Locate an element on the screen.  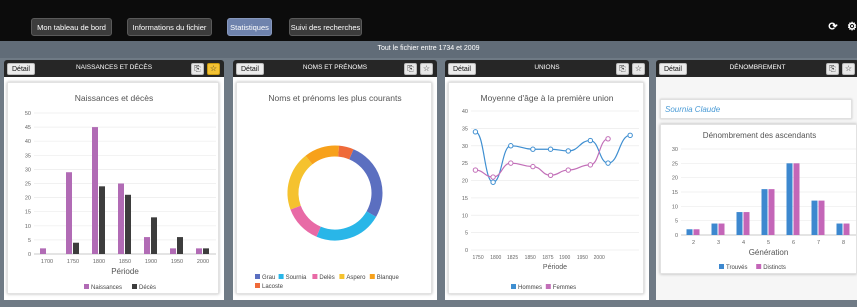
legend-label: Naissances is located at coordinates (106, 288).